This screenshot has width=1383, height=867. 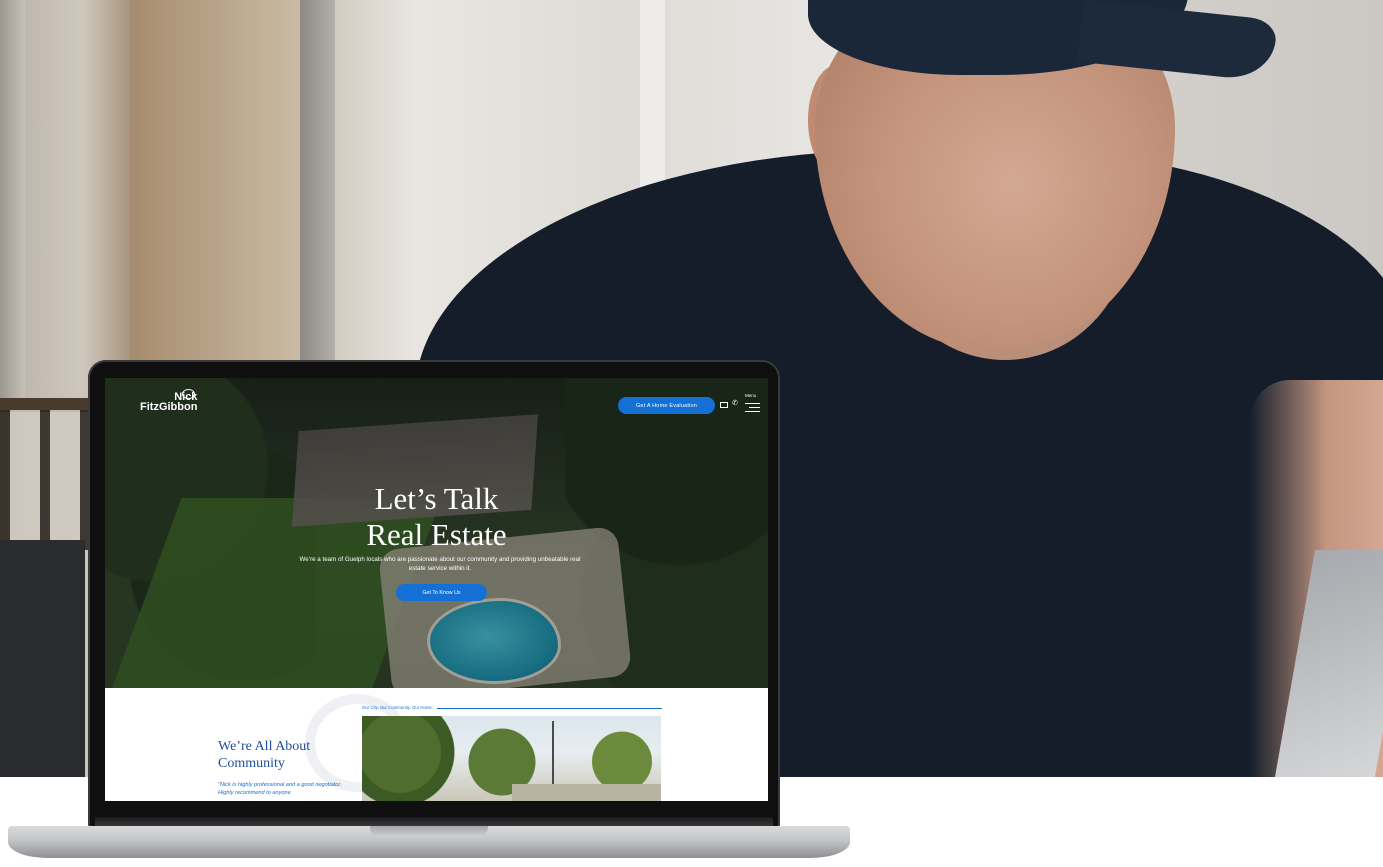 What do you see at coordinates (441, 592) in the screenshot?
I see `get-to-know-us-button: Get To Know Us` at bounding box center [441, 592].